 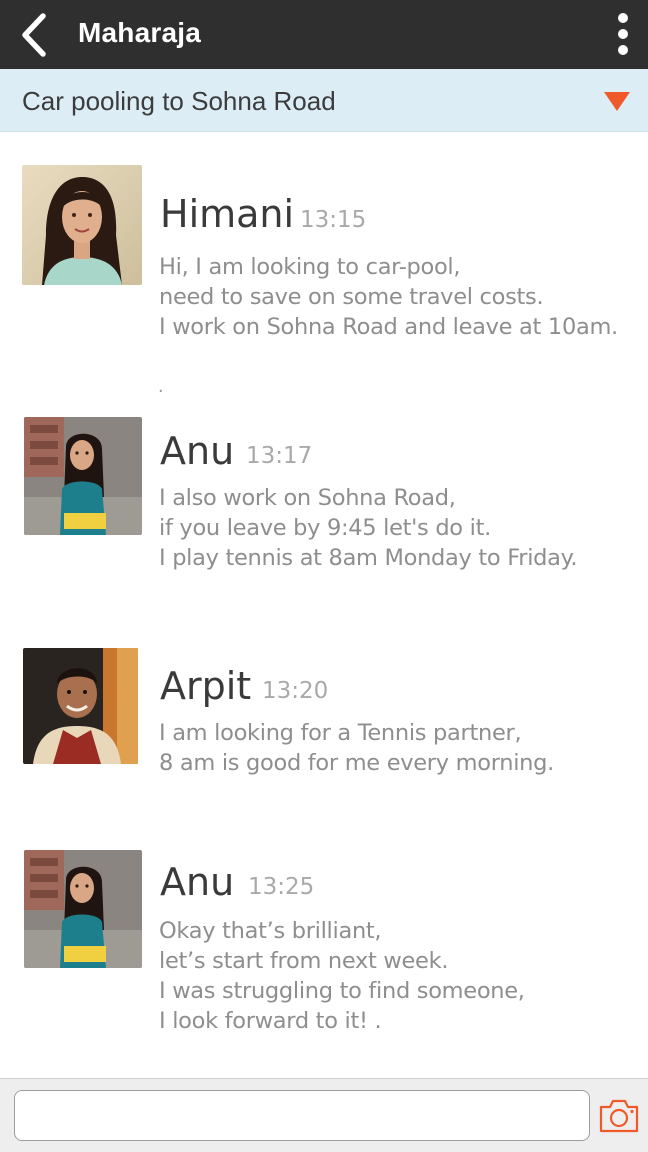 I want to click on message-line: if you leave by 9:45 let's do it., so click(x=325, y=528).